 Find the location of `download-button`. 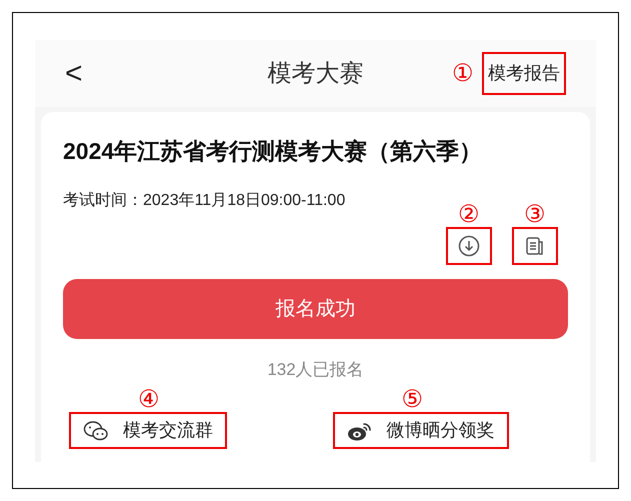

download-button is located at coordinates (469, 245).